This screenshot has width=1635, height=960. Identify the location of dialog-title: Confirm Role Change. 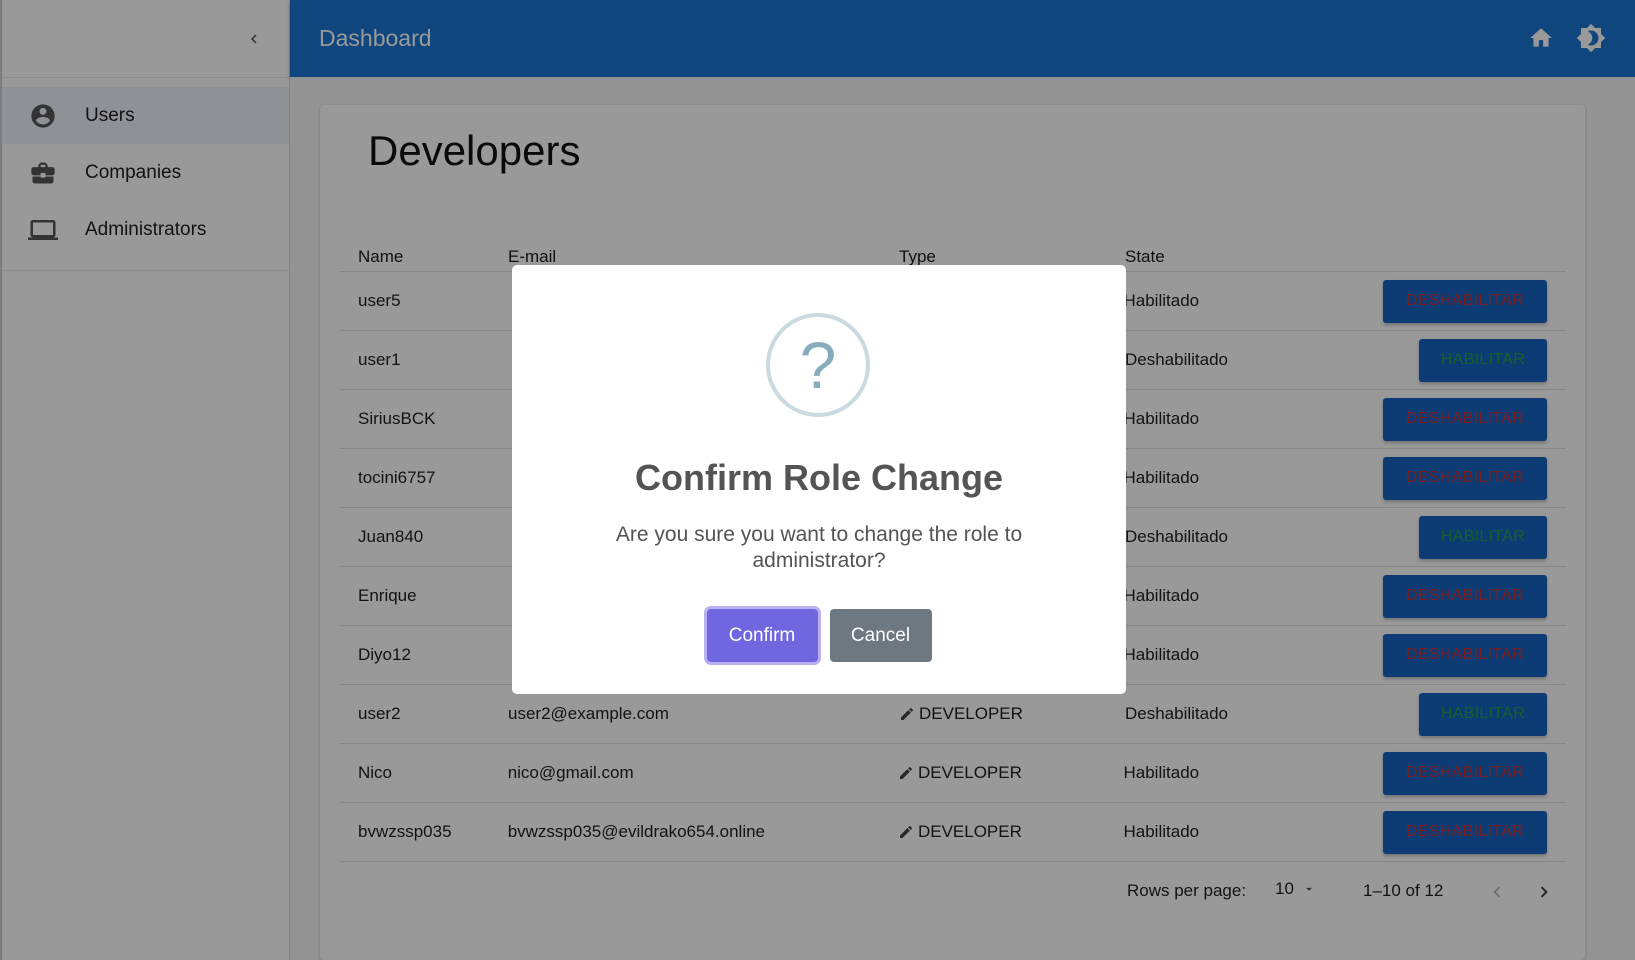
(818, 477).